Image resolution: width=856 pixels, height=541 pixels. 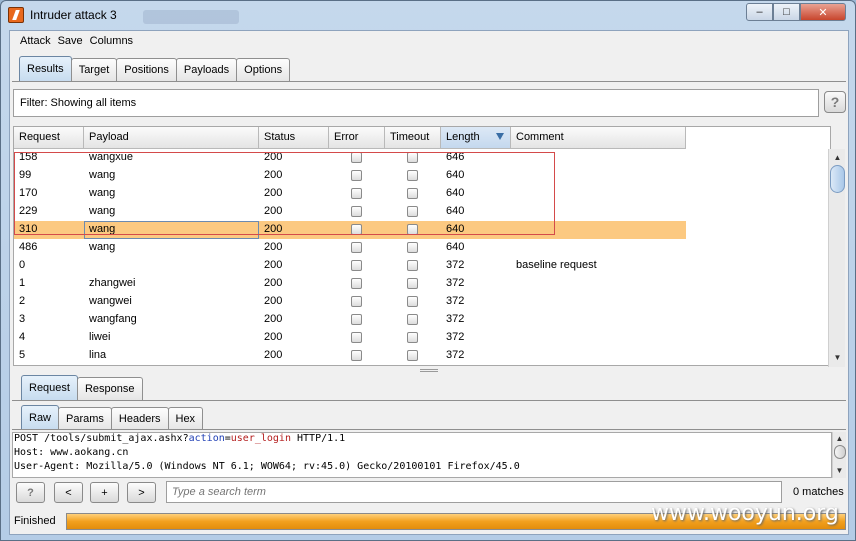 I want to click on column-header-error: Error, so click(x=357, y=138).